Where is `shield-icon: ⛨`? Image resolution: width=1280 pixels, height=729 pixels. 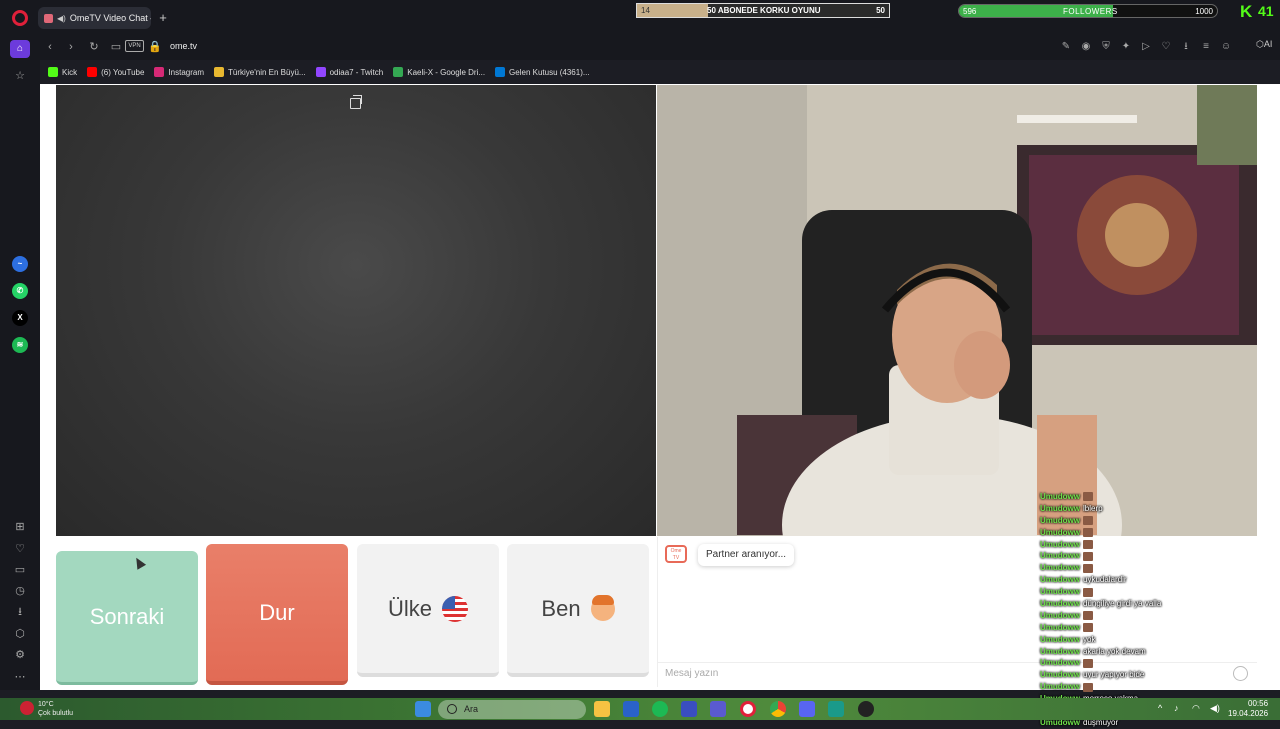 shield-icon: ⛨ is located at coordinates (1106, 47).